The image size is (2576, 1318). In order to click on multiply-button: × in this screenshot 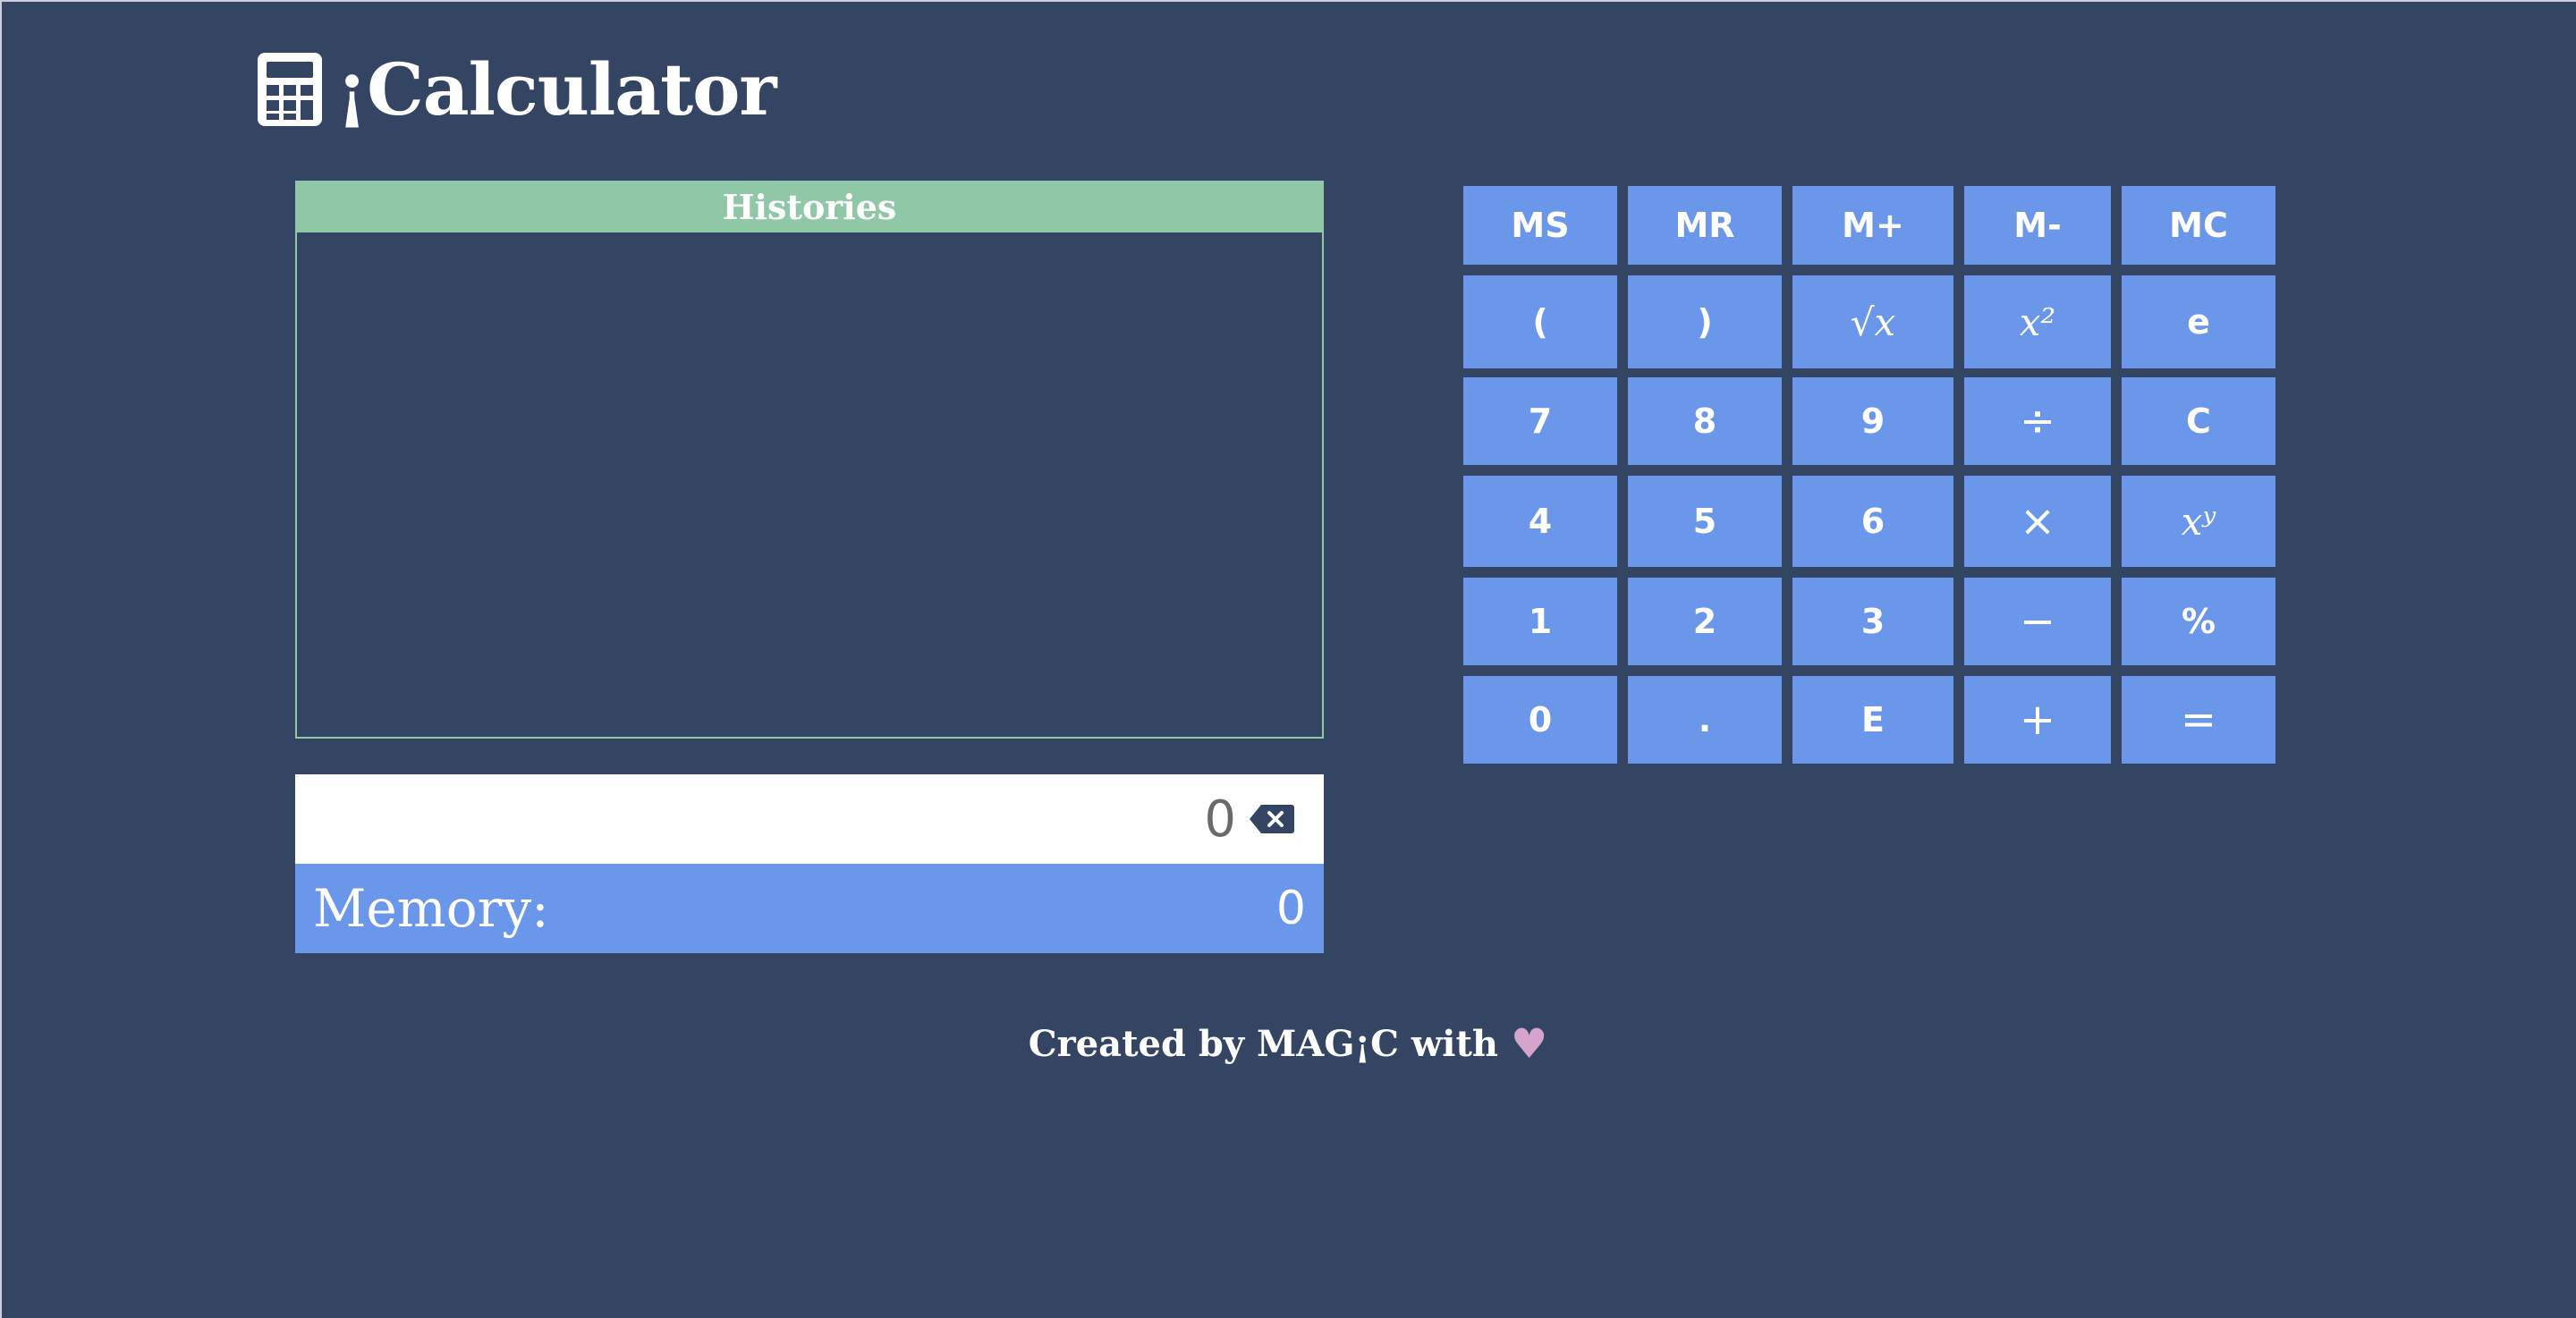, I will do `click(2037, 522)`.